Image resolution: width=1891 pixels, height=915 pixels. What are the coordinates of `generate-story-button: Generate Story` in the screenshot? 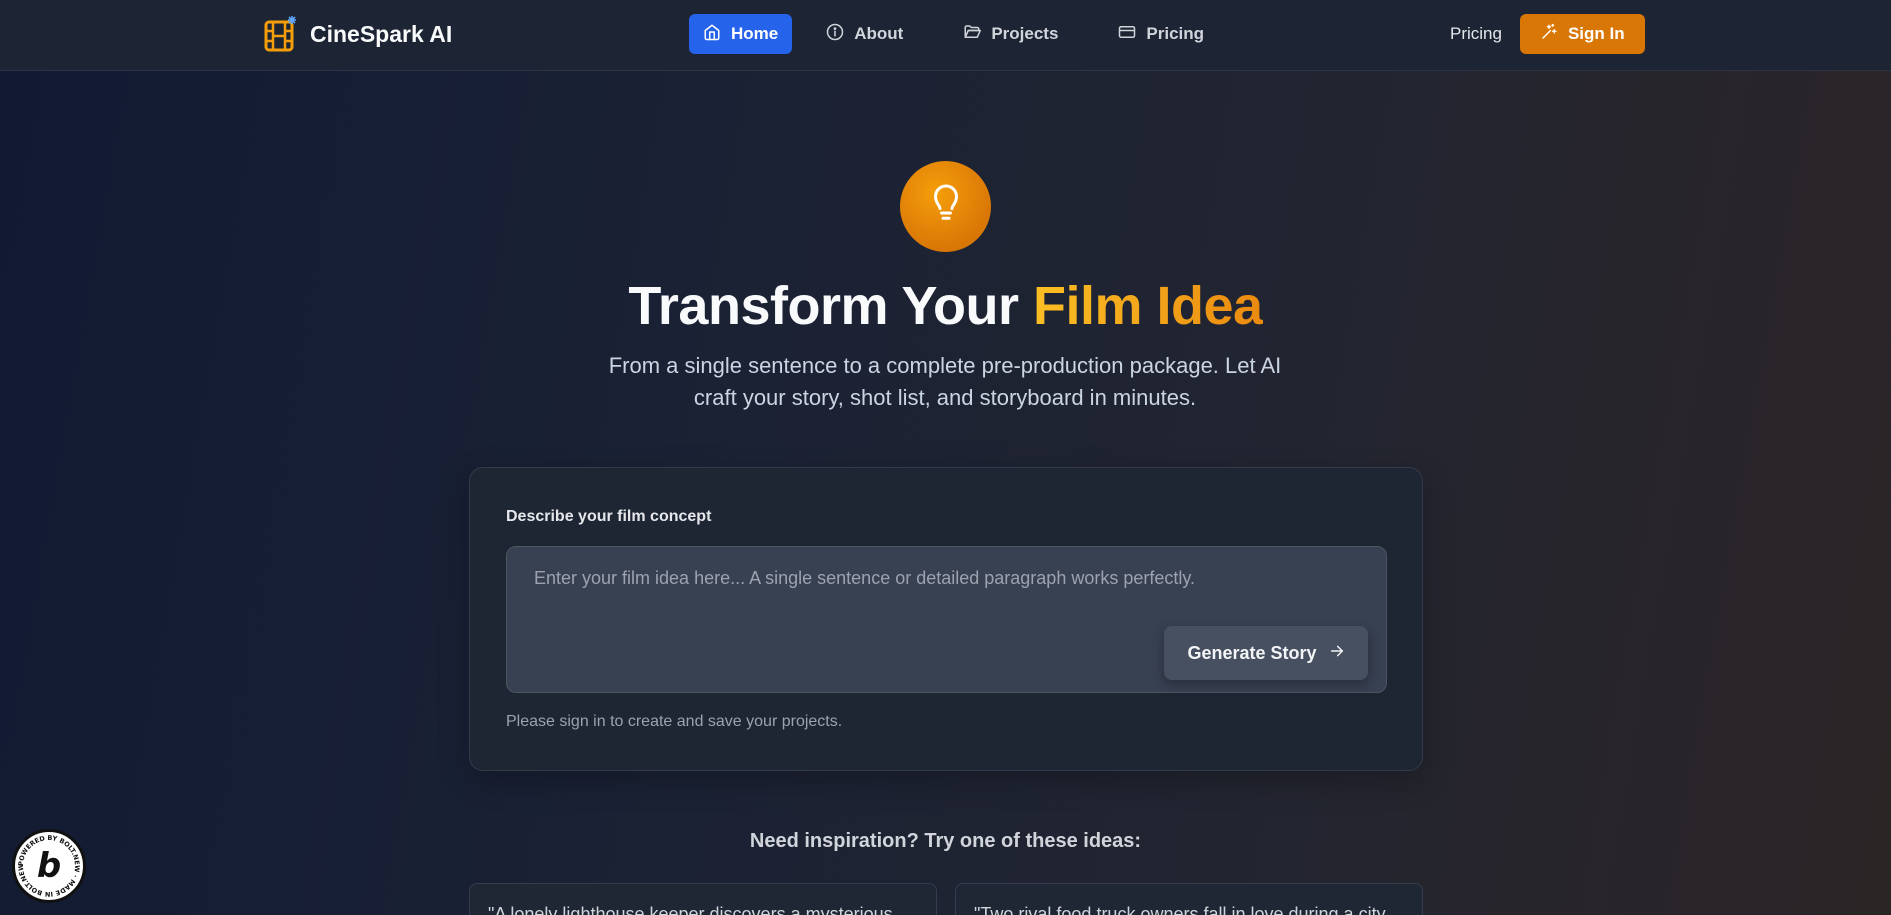 It's located at (1266, 653).